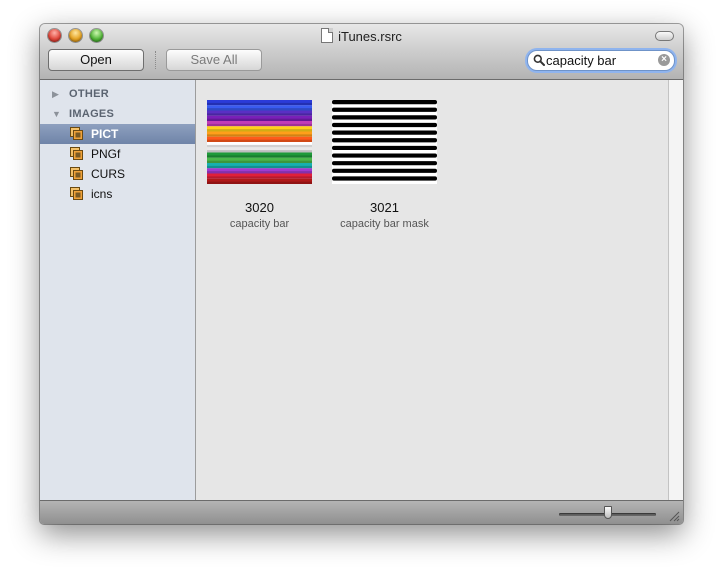  Describe the element at coordinates (92, 114) in the screenshot. I see `sidebar-group-label: IMAGES` at that location.